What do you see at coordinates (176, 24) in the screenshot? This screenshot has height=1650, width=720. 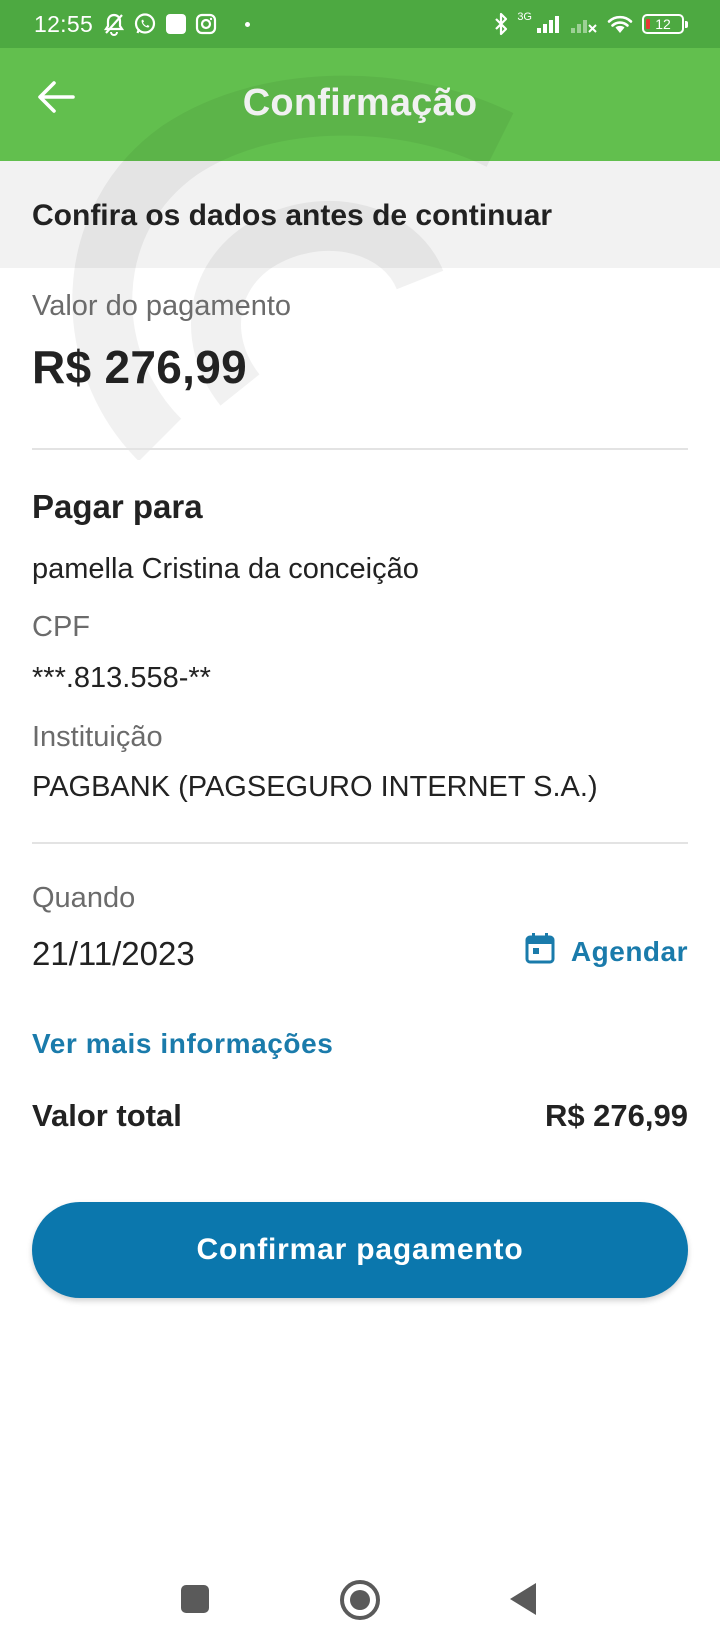 I see `app-square-icon` at bounding box center [176, 24].